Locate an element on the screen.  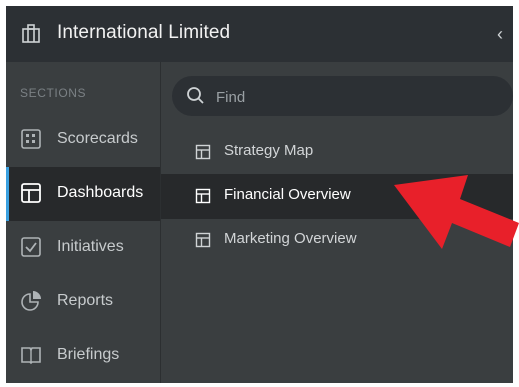
sidebar-item-label: Initiatives is located at coordinates (90, 246).